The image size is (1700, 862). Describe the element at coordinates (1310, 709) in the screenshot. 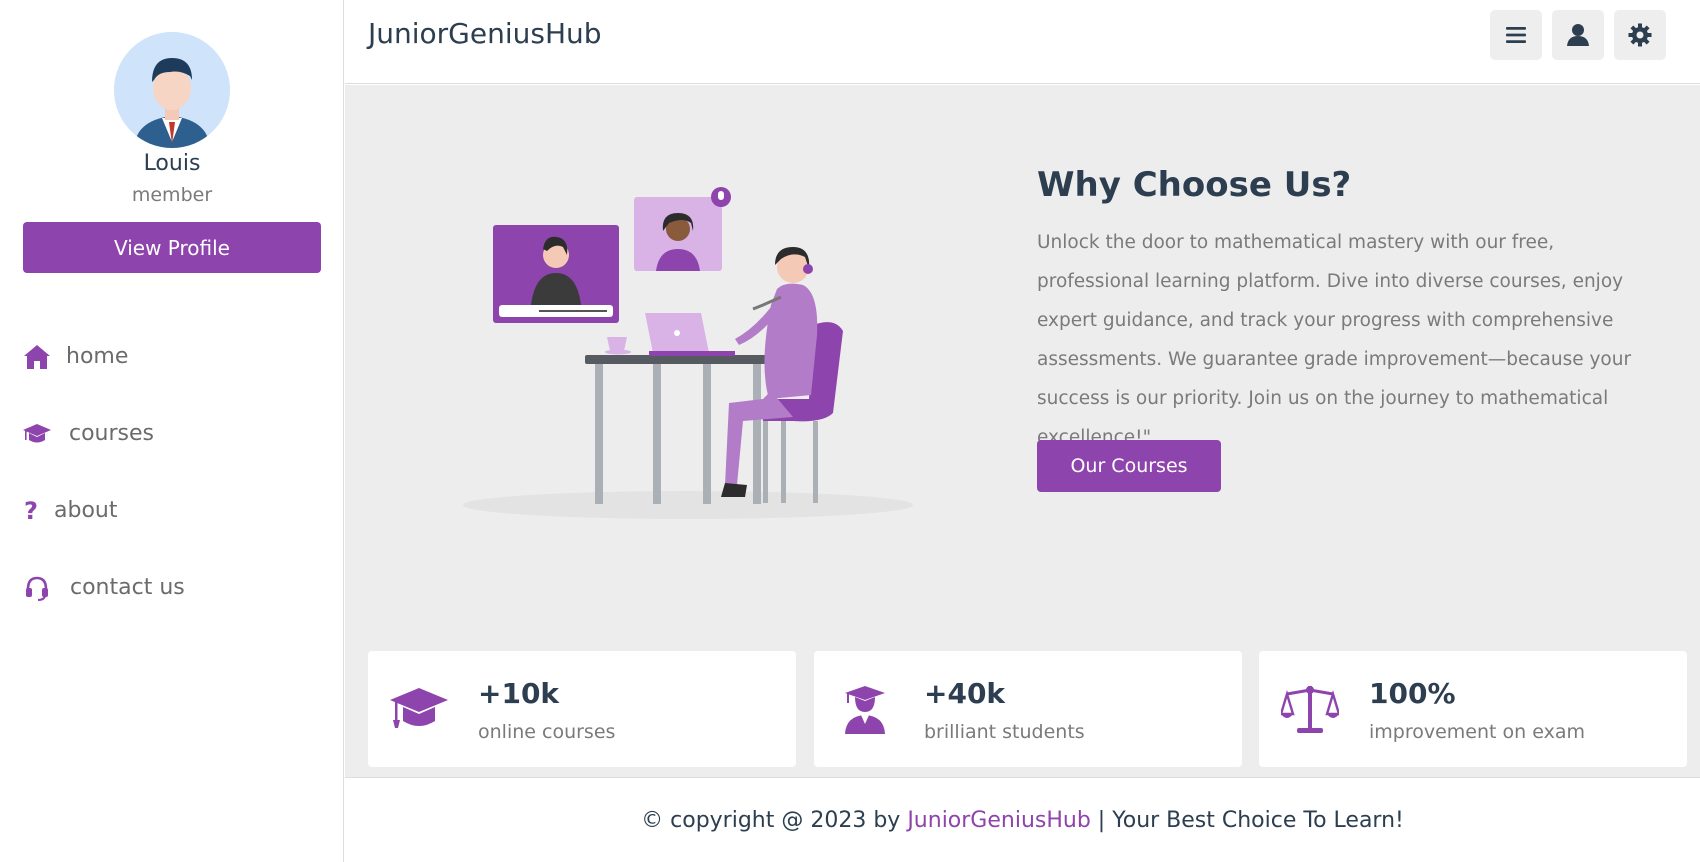

I see `scale-icon` at that location.